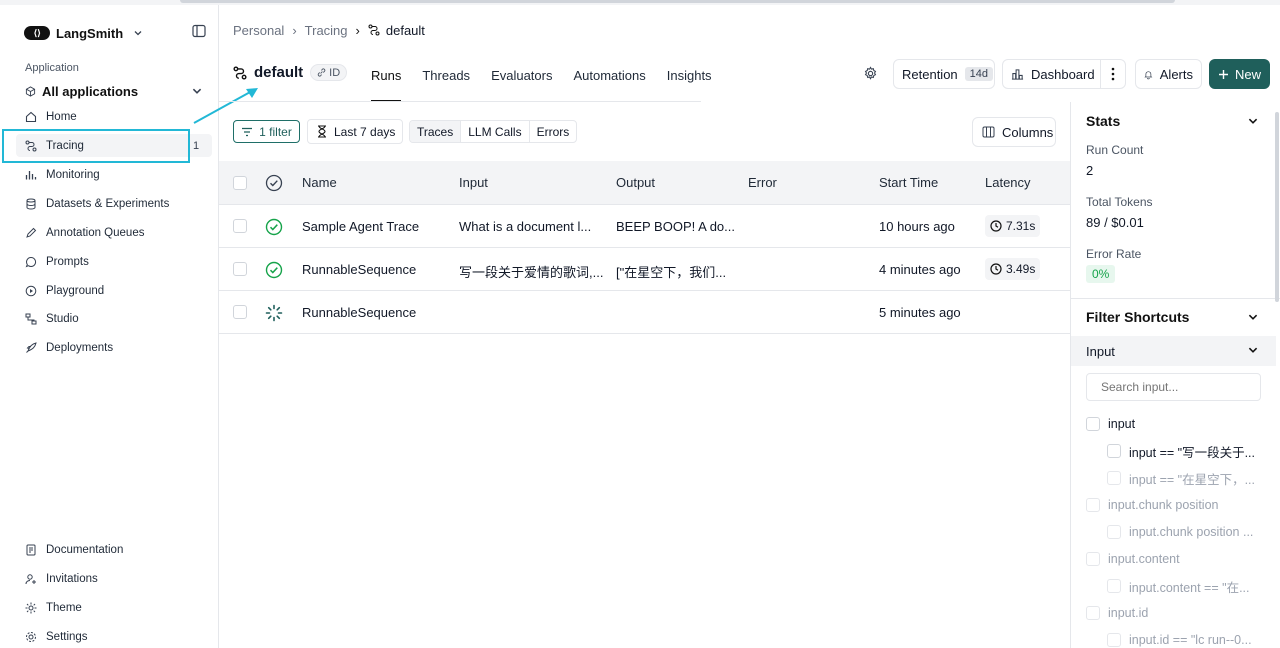 The height and width of the screenshot is (648, 1280). What do you see at coordinates (1100, 74) in the screenshot?
I see `button-separator` at bounding box center [1100, 74].